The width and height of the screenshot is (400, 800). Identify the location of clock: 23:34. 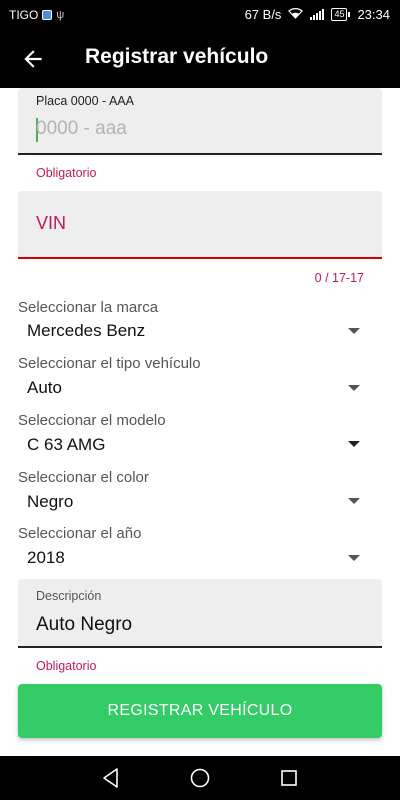
(373, 14).